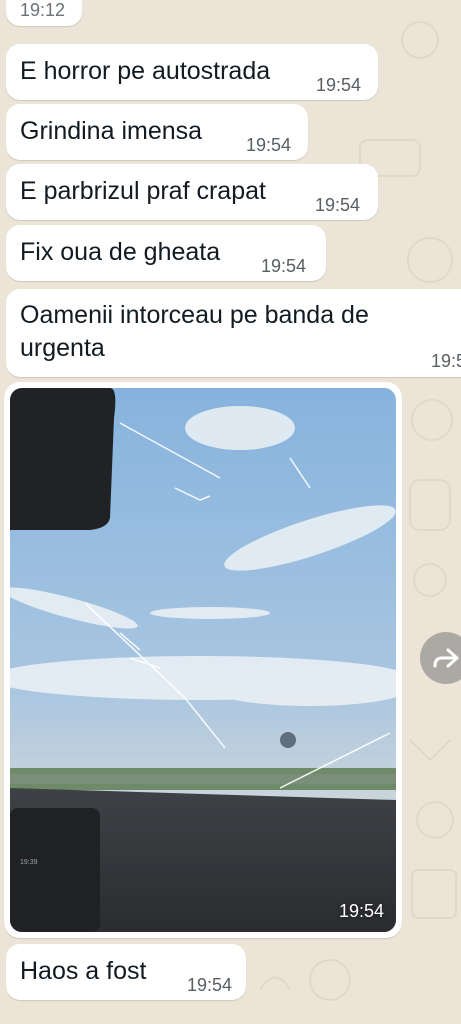 This screenshot has width=461, height=1024. I want to click on message-bubble: Haos a fost 19:54, so click(126, 972).